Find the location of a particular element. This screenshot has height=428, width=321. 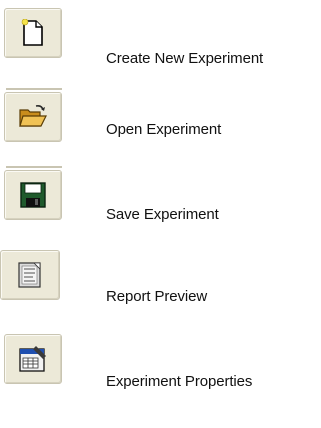

create-new-experiment-label: Create New Experiment is located at coordinates (185, 58).